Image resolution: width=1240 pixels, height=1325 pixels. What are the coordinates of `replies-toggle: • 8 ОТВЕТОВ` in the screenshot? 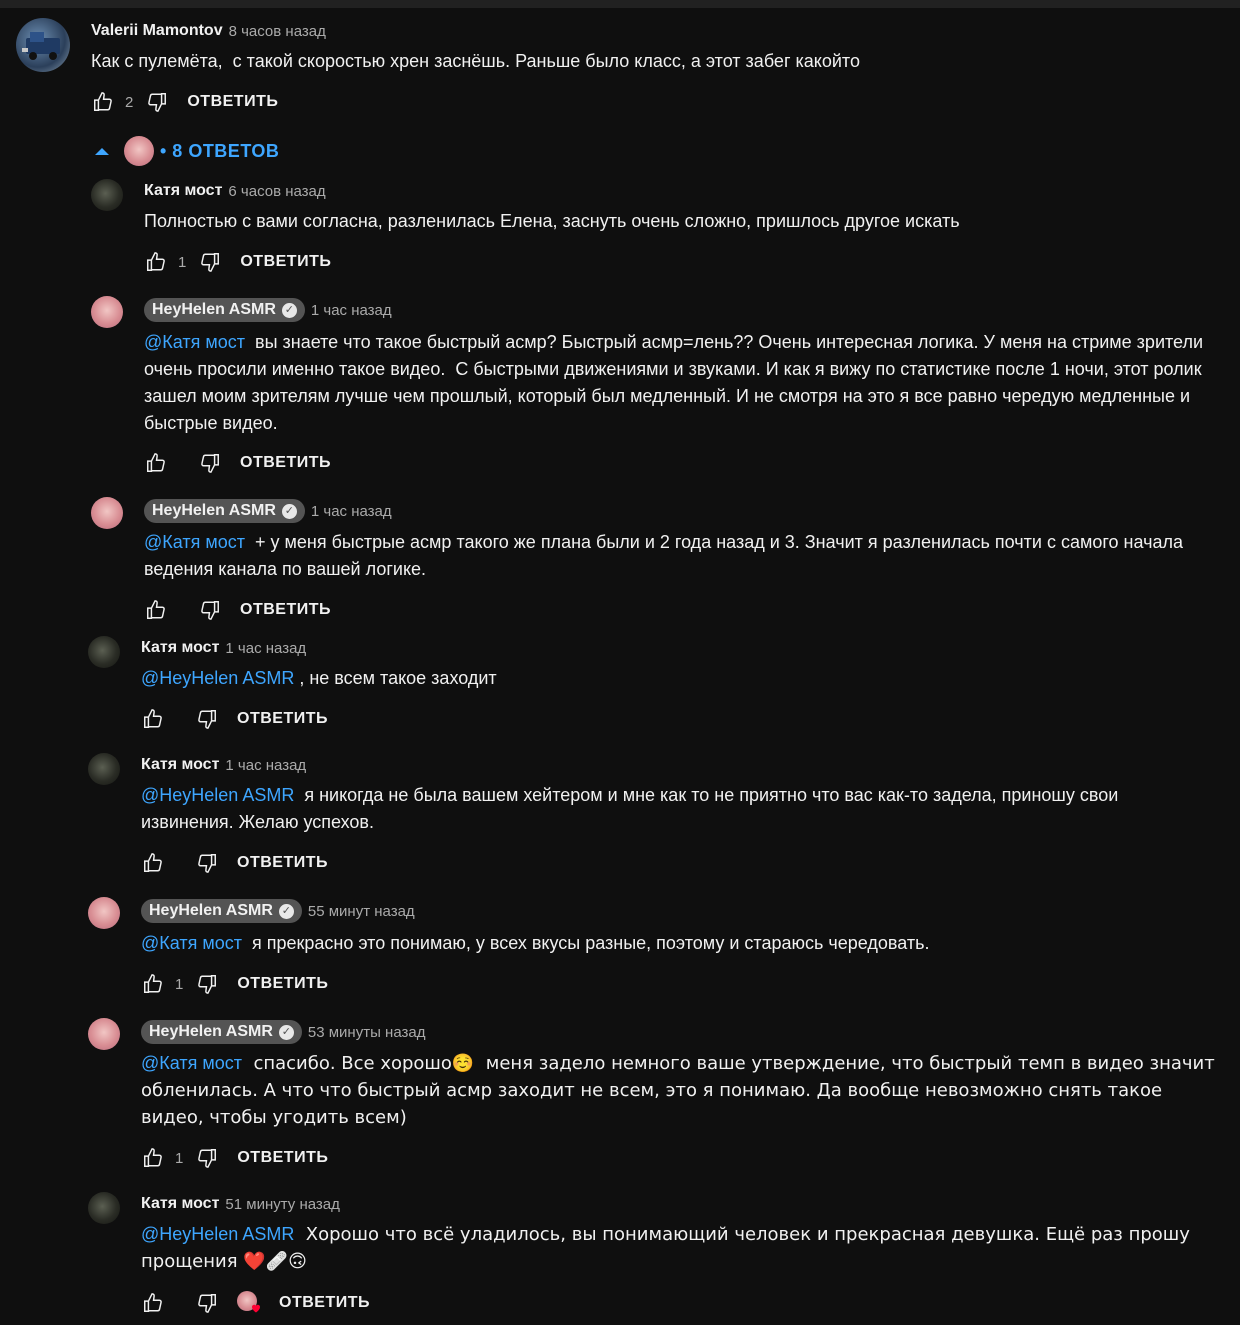 It's located at (184, 151).